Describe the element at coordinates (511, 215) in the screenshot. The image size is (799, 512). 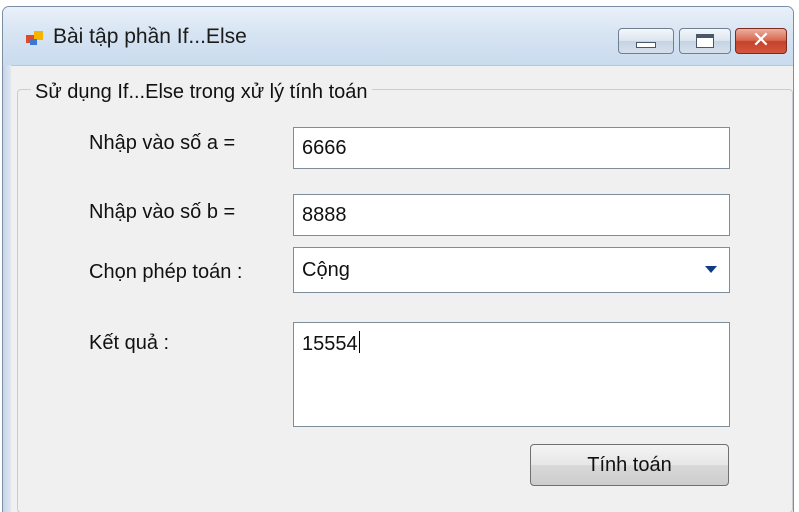
I see `input-b-field: 8888` at that location.